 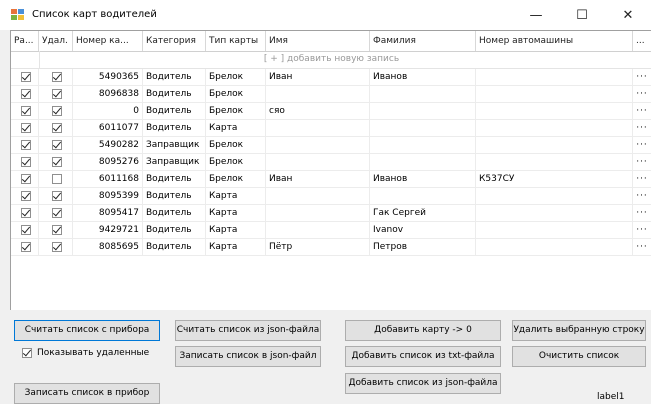 I want to click on cell-number: 8095276, so click(x=108, y=162).